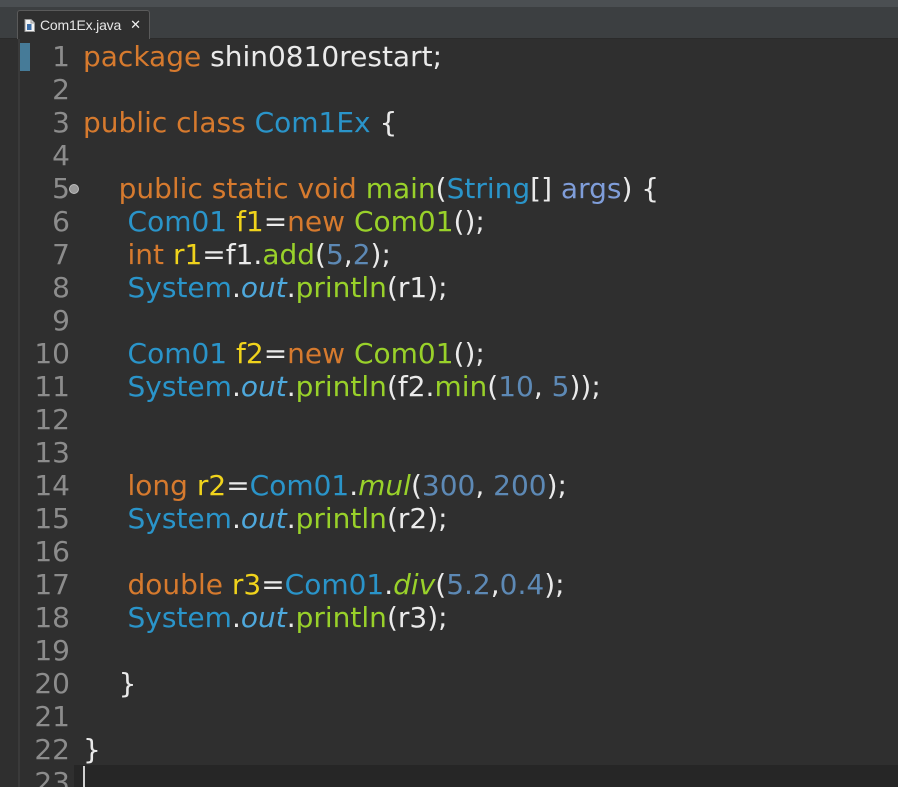 This screenshot has height=787, width=898. I want to click on code-token: r1, so click(187, 254).